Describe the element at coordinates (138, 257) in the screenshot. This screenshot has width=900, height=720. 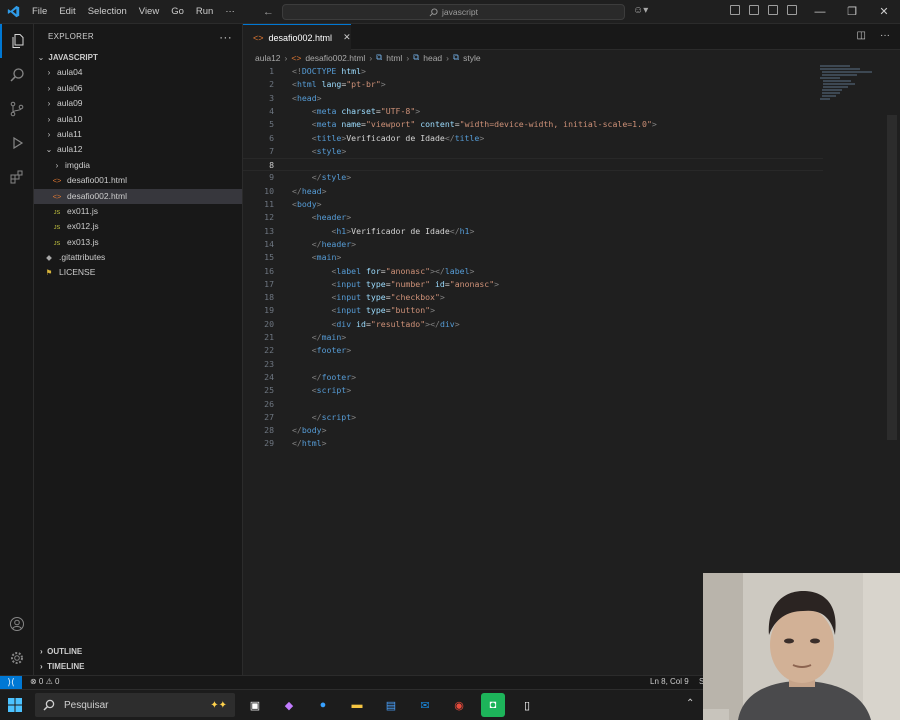
I see `file-item: ◆ .gitattributes` at that location.